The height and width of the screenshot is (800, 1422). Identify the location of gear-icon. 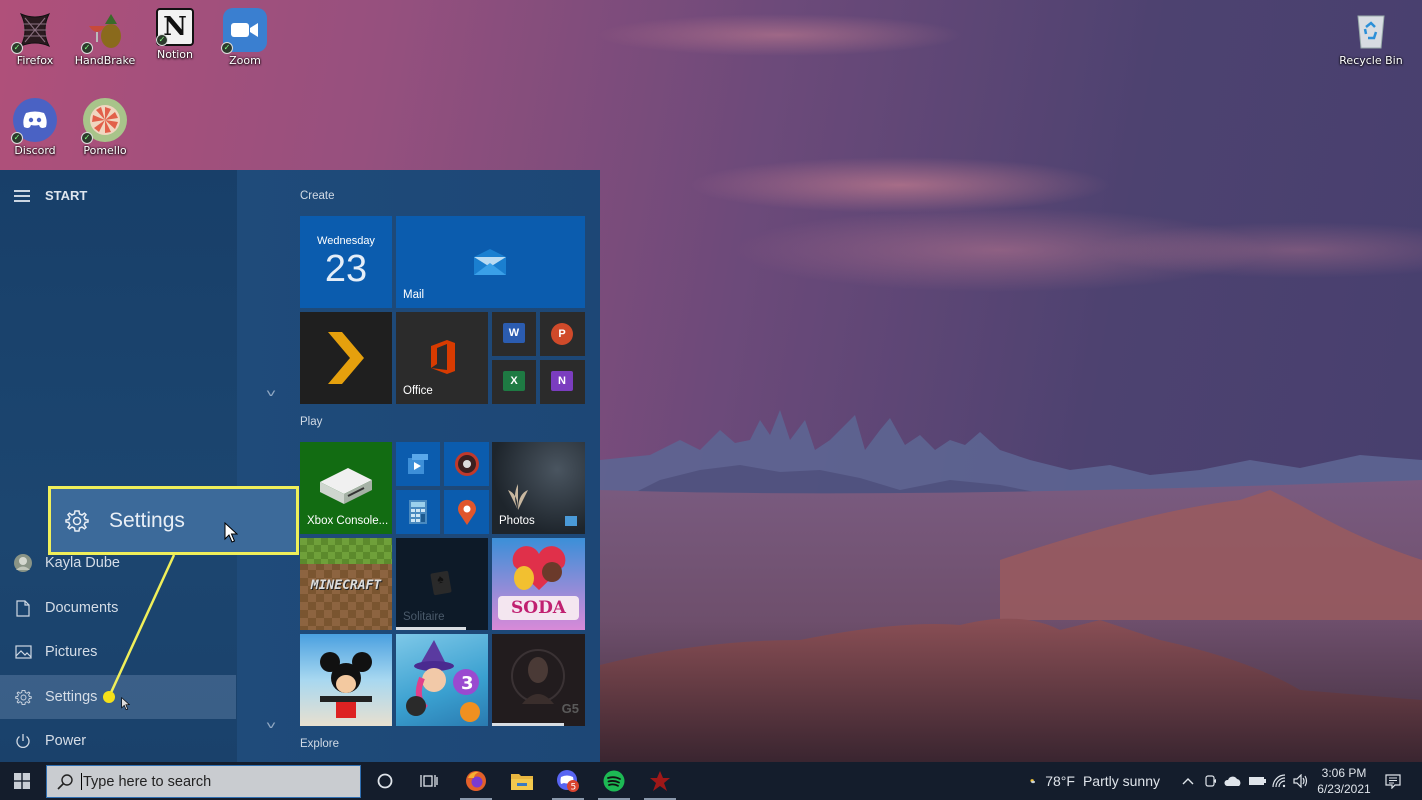
(77, 521).